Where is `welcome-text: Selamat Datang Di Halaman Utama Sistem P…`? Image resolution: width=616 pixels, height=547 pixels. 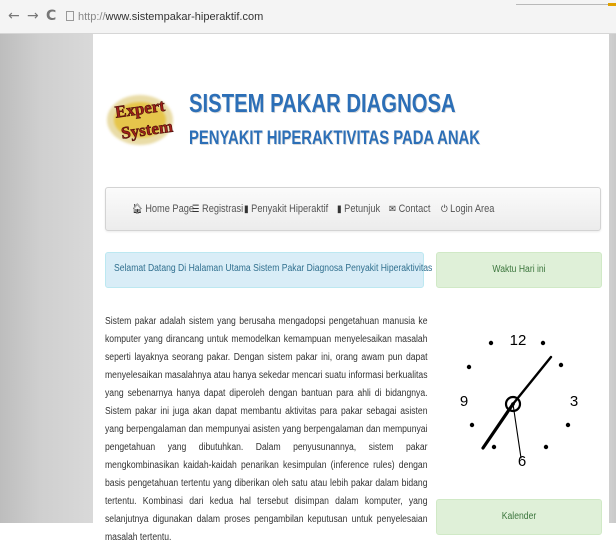
welcome-text: Selamat Datang Di Halaman Utama Sistem P… is located at coordinates (273, 268).